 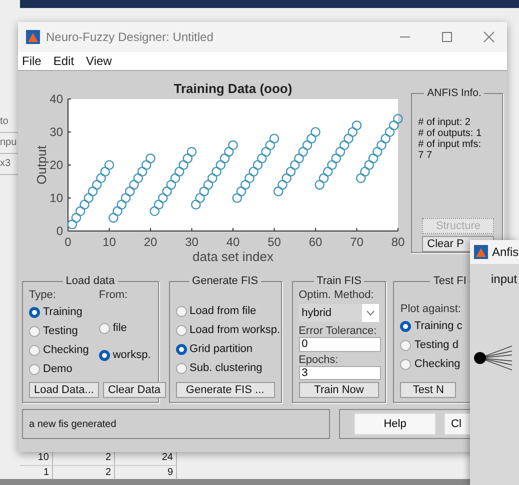 I want to click on y-axis-label: Output, so click(x=41, y=165).